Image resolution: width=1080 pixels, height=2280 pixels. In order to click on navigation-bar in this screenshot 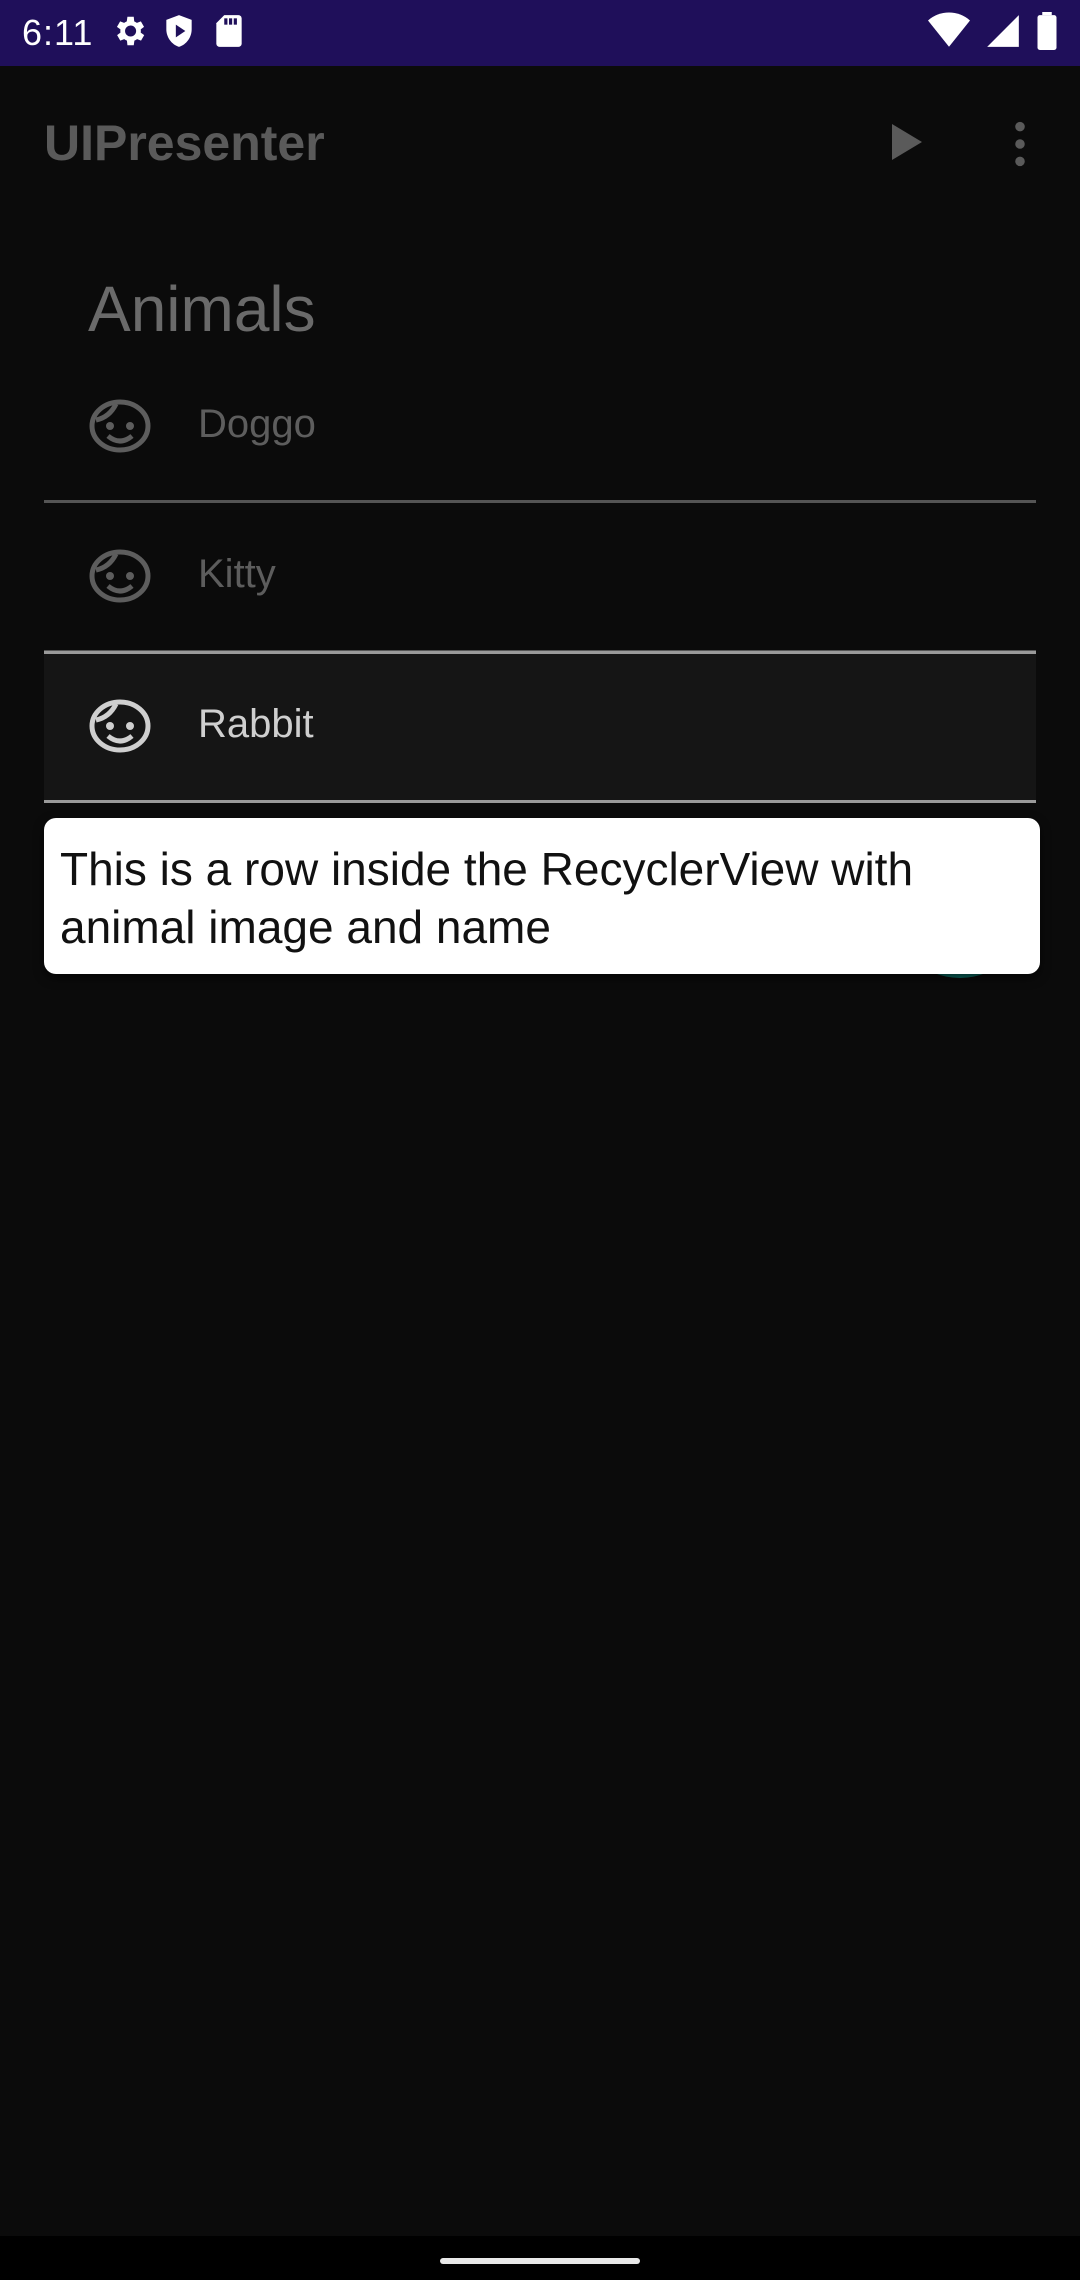, I will do `click(540, 2258)`.